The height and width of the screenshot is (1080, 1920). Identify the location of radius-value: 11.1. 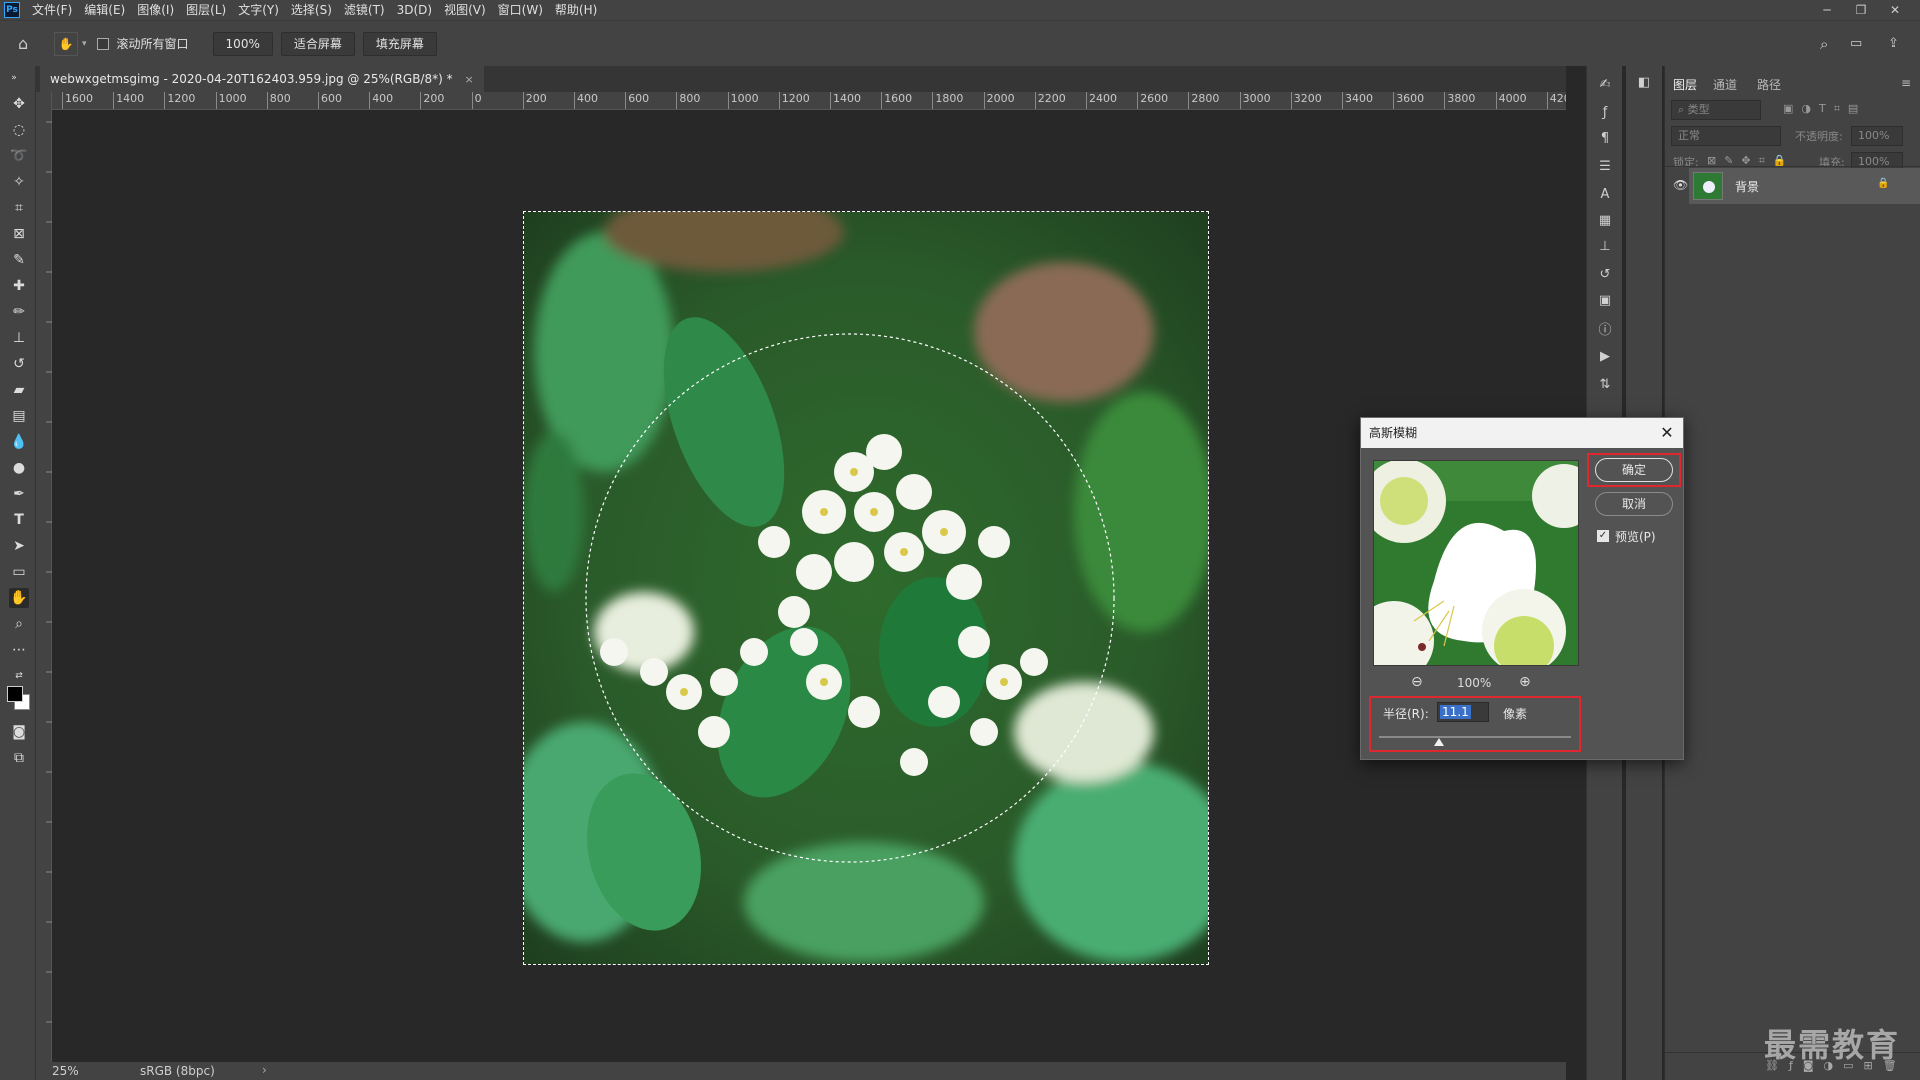
(1455, 712).